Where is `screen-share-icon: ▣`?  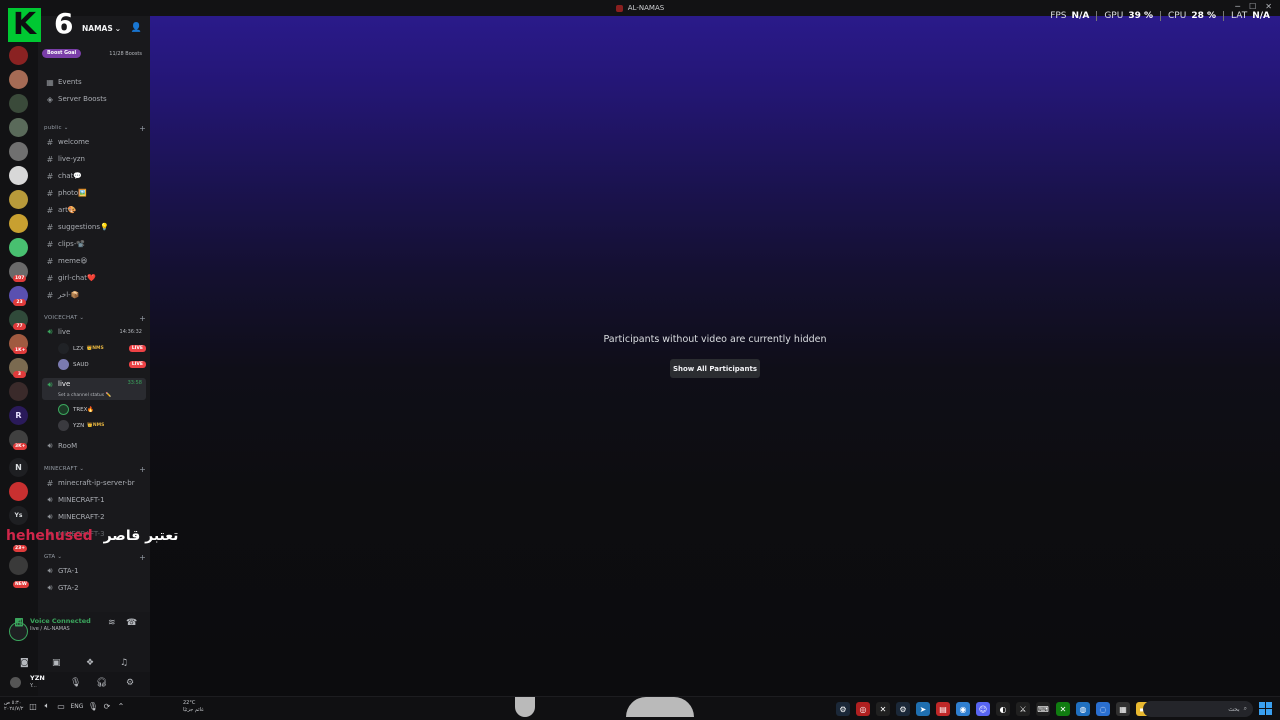 screen-share-icon: ▣ is located at coordinates (56, 663).